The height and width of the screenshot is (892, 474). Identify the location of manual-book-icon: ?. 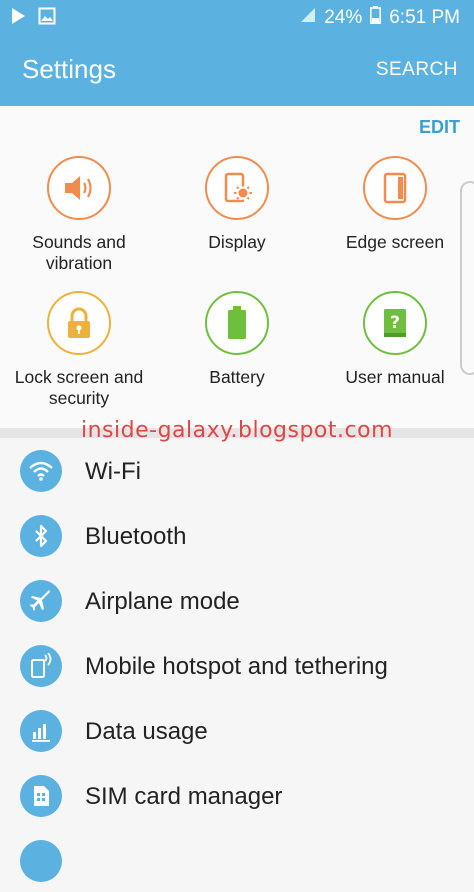
(395, 323).